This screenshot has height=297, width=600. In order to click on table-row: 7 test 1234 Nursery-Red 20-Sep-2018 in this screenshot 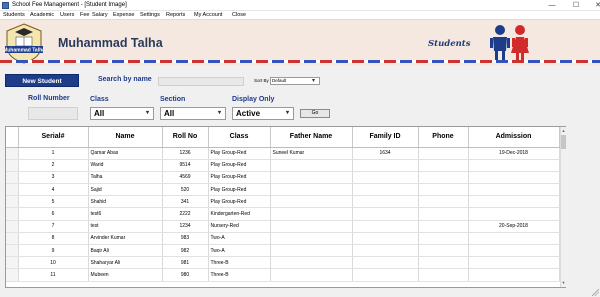, I will do `click(283, 226)`.